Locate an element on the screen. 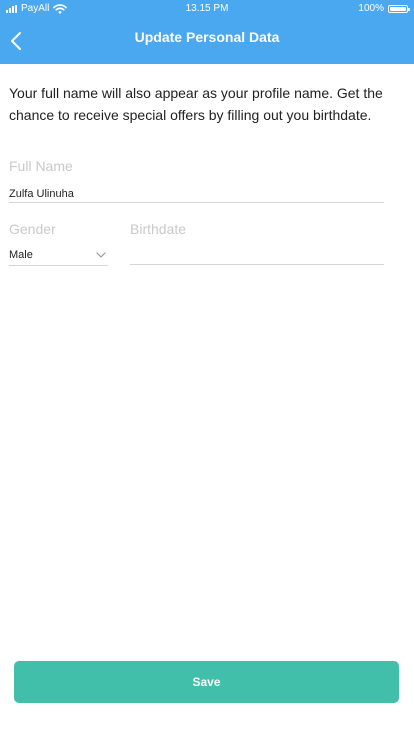 The height and width of the screenshot is (736, 414). chevron-down-icon is located at coordinates (101, 255).